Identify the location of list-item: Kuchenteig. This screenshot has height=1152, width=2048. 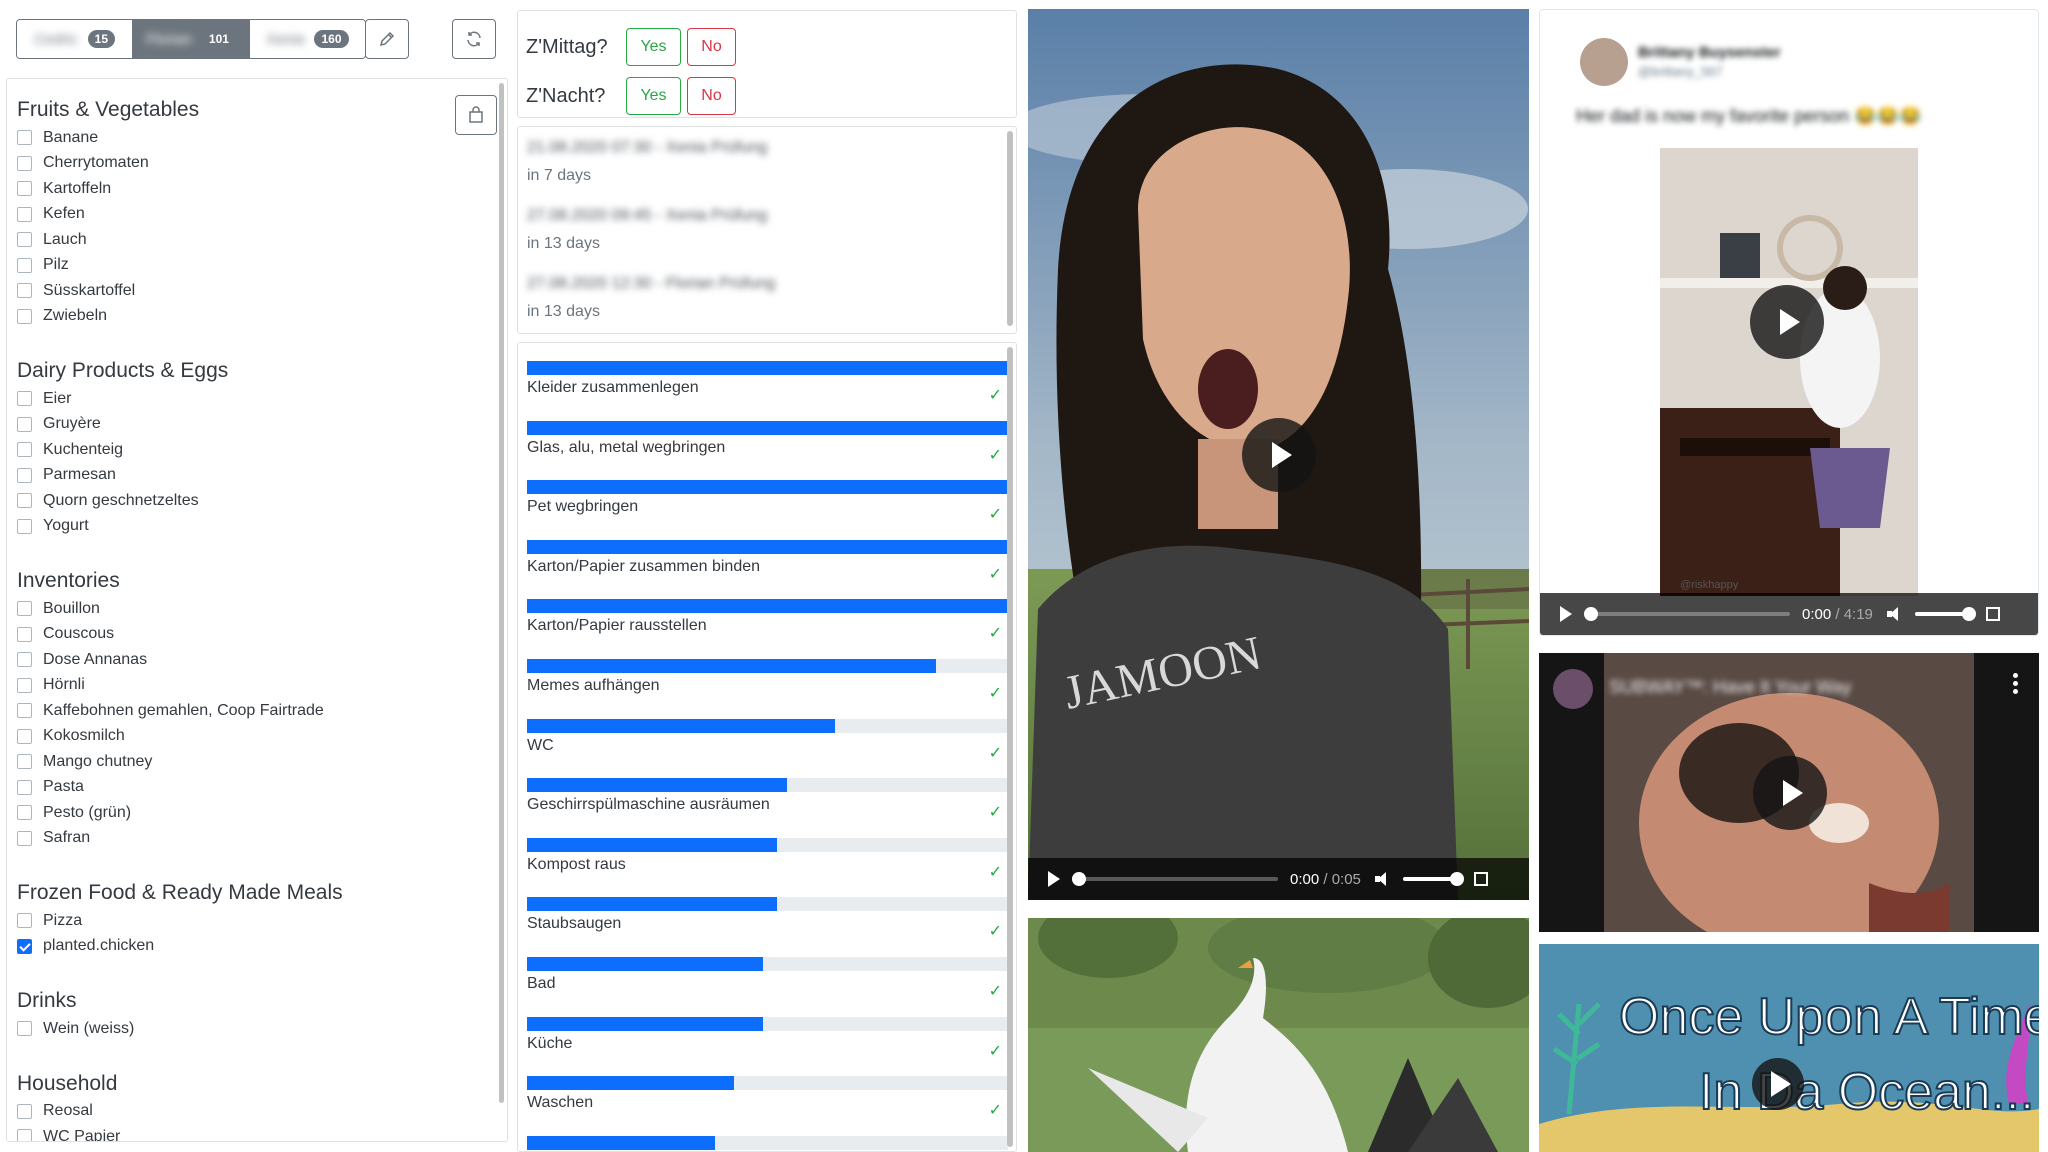
(122, 450).